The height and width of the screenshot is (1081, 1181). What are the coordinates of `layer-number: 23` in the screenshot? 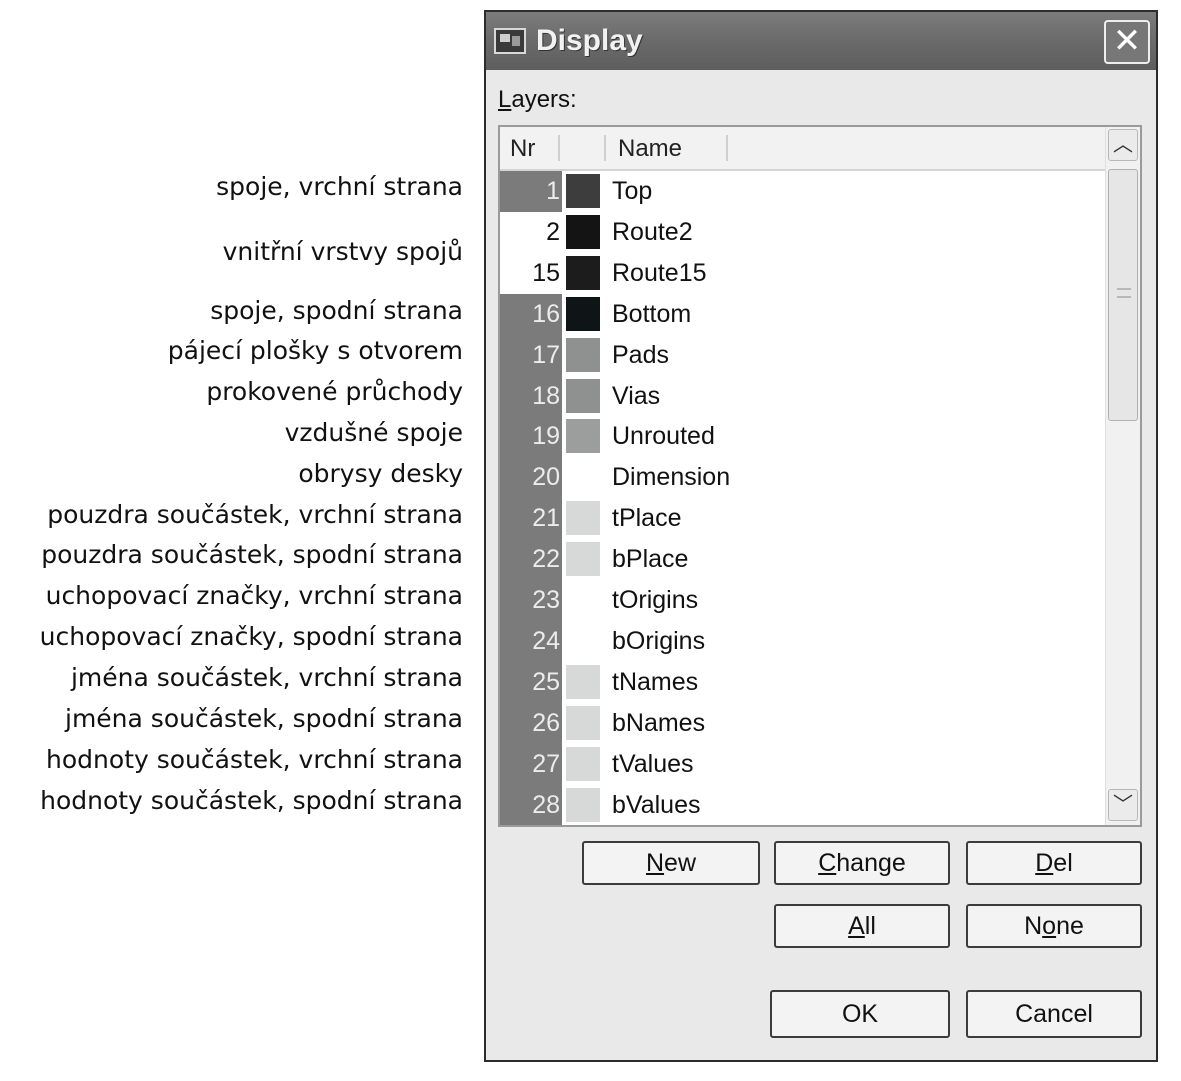 It's located at (531, 600).